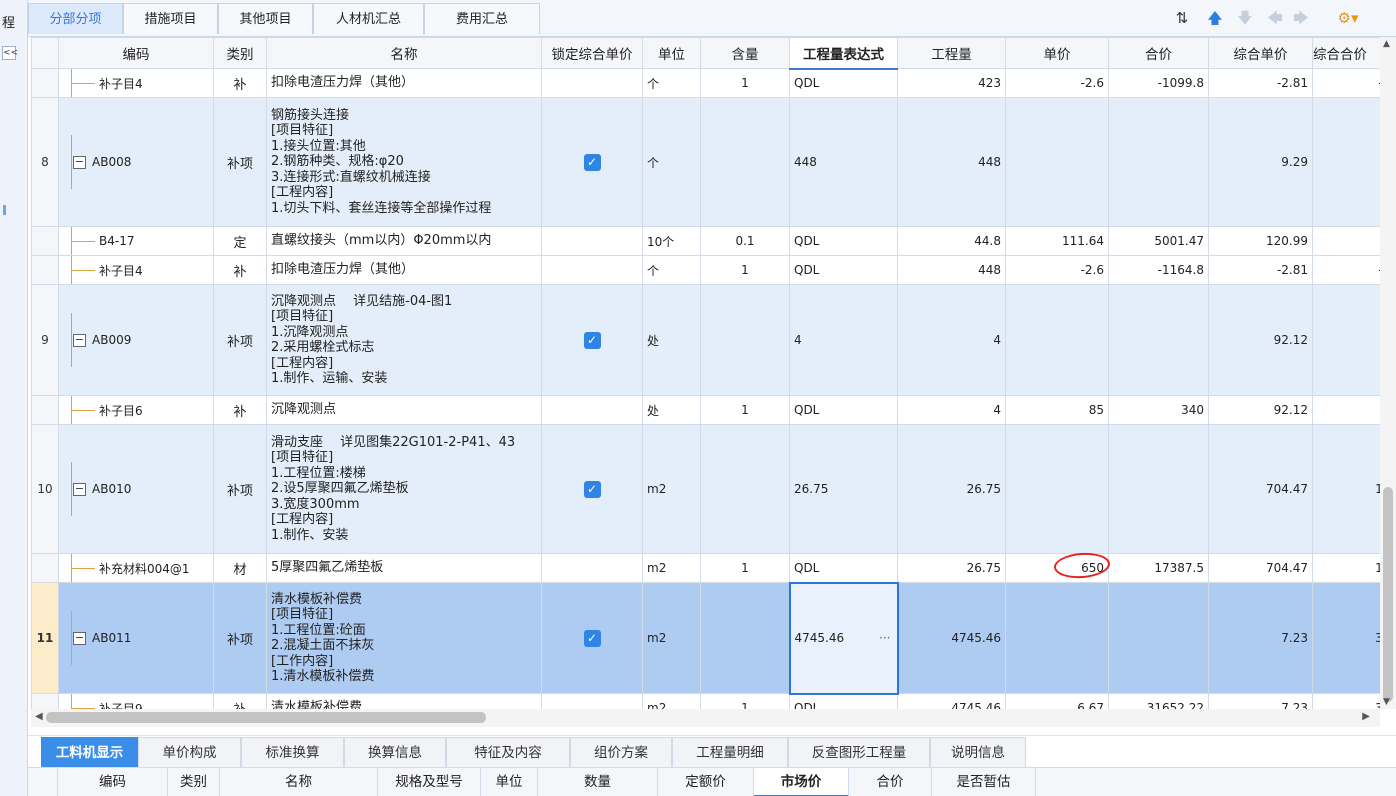 The width and height of the screenshot is (1396, 796). What do you see at coordinates (136, 489) in the screenshot?
I see `cell-code: − AB010` at bounding box center [136, 489].